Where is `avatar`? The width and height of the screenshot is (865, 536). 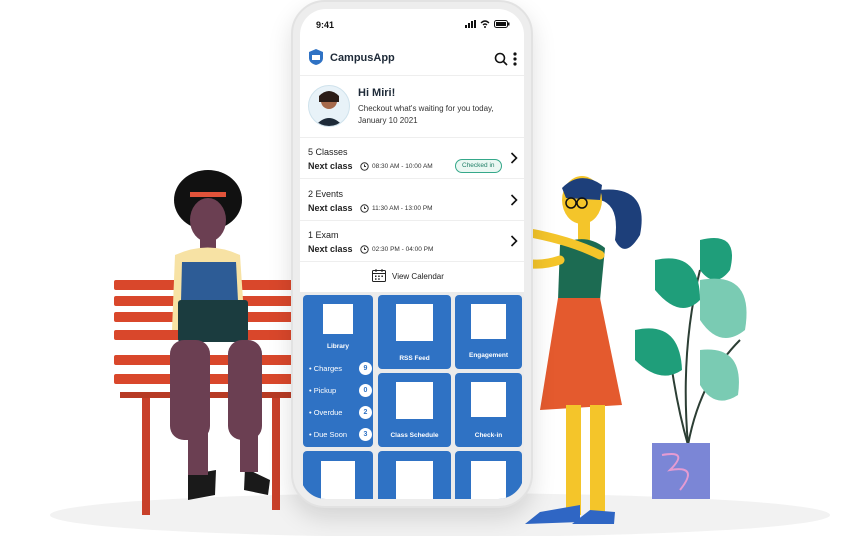 avatar is located at coordinates (329, 106).